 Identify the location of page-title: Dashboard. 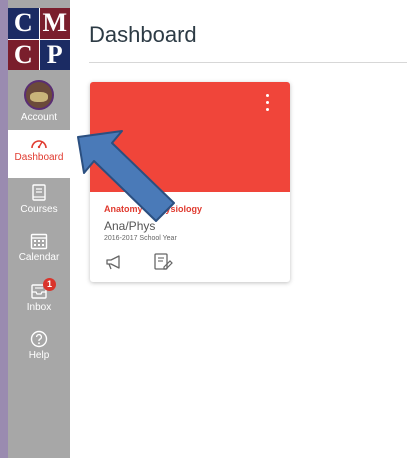
(143, 34).